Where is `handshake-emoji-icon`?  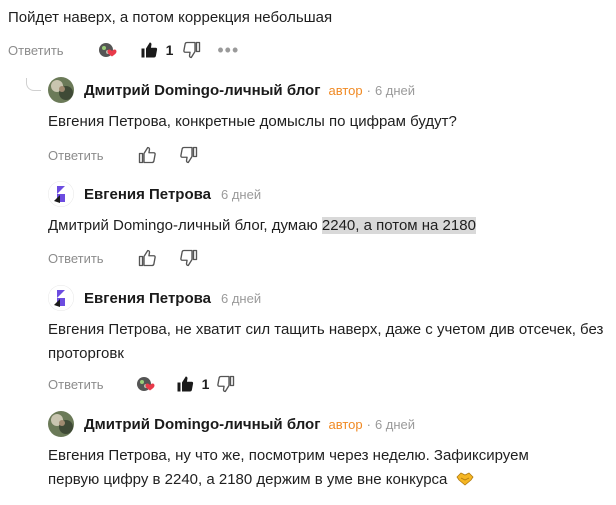
handshake-emoji-icon is located at coordinates (465, 483).